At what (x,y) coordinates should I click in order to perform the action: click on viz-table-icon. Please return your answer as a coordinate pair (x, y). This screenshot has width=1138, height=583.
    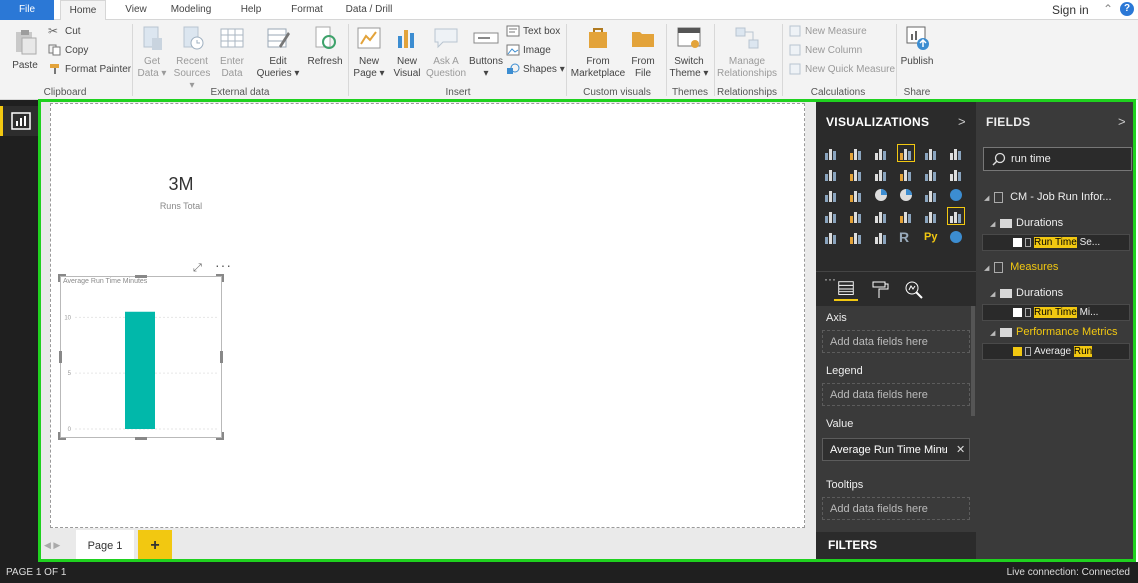
    Looking at the image, I should click on (856, 237).